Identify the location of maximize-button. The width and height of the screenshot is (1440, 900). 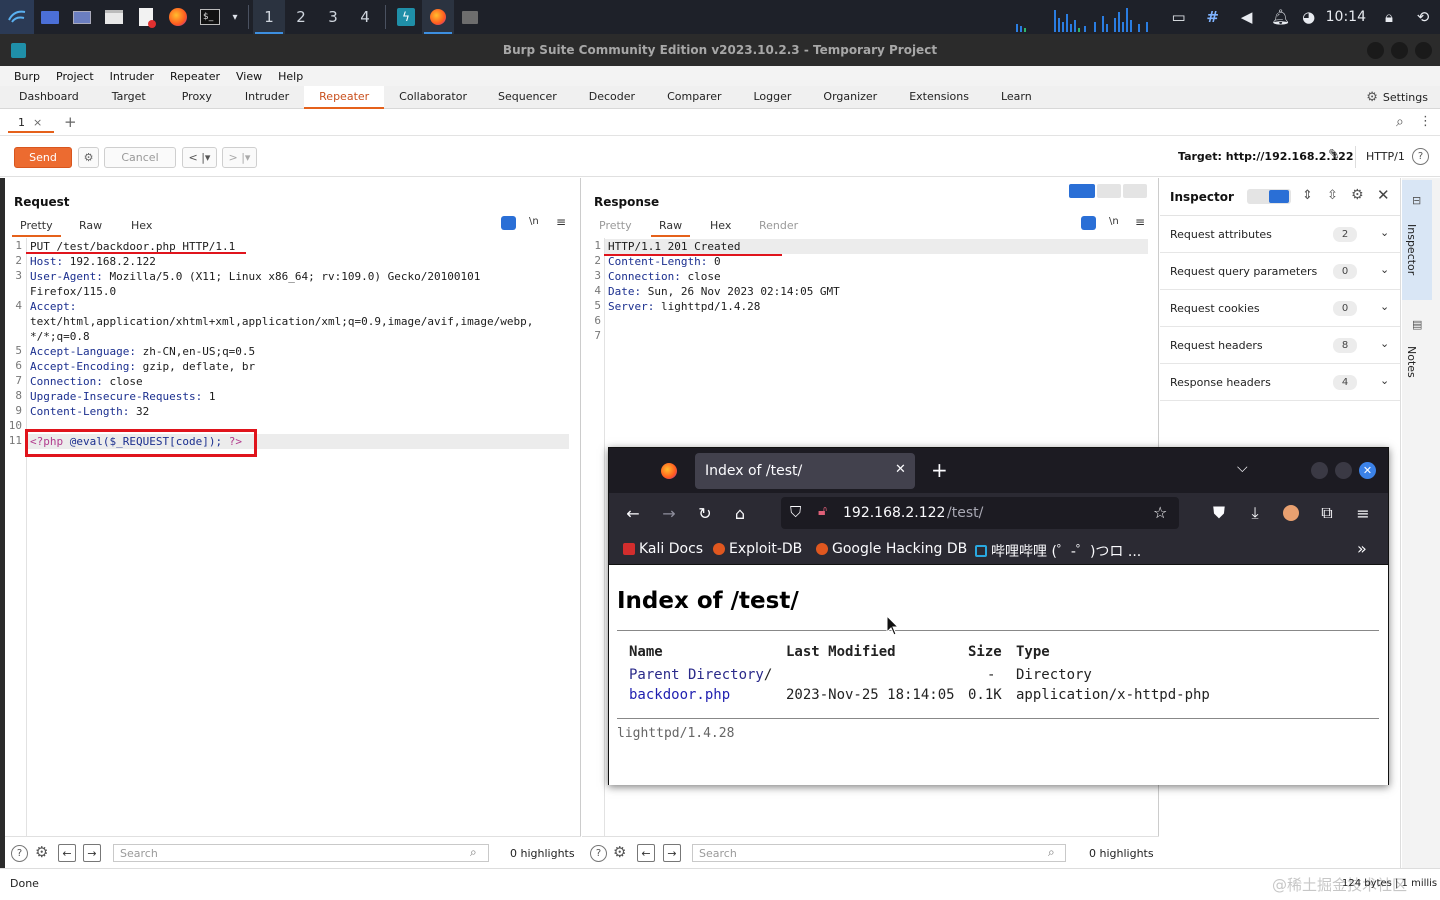
(1343, 470).